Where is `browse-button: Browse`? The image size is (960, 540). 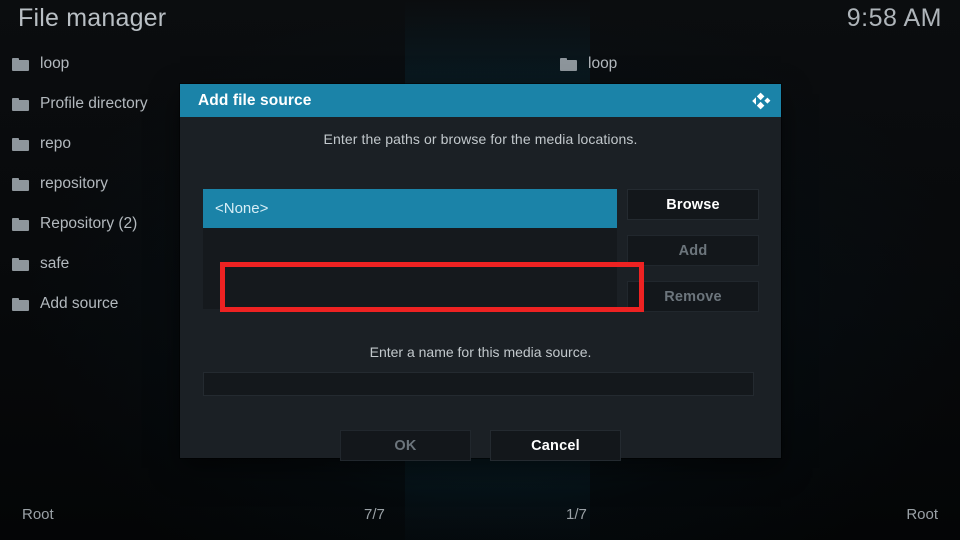
browse-button: Browse is located at coordinates (693, 204).